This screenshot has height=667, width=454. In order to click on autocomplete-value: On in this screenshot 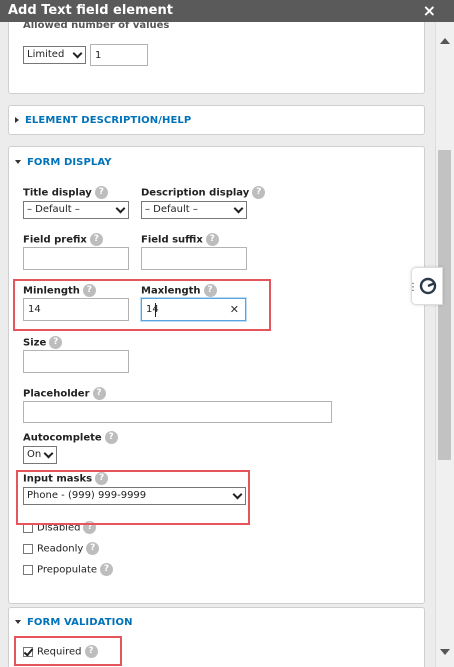, I will do `click(34, 454)`.